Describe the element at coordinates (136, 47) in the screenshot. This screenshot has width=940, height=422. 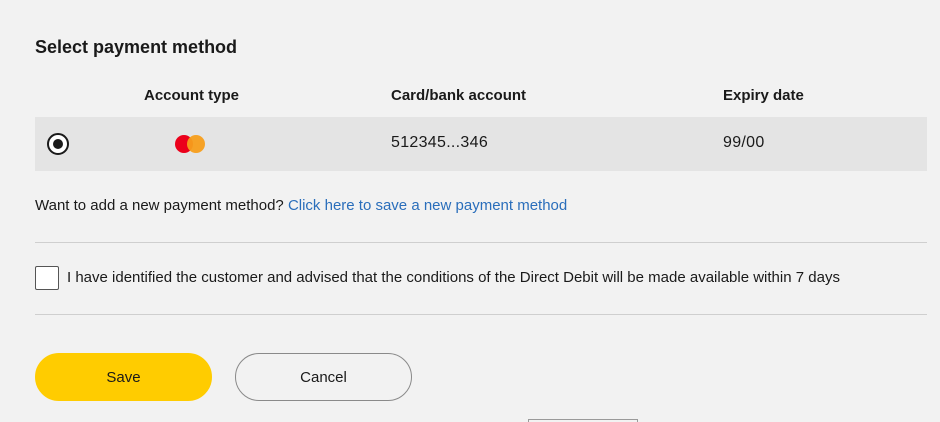
I see `section-title: Select payment method` at that location.